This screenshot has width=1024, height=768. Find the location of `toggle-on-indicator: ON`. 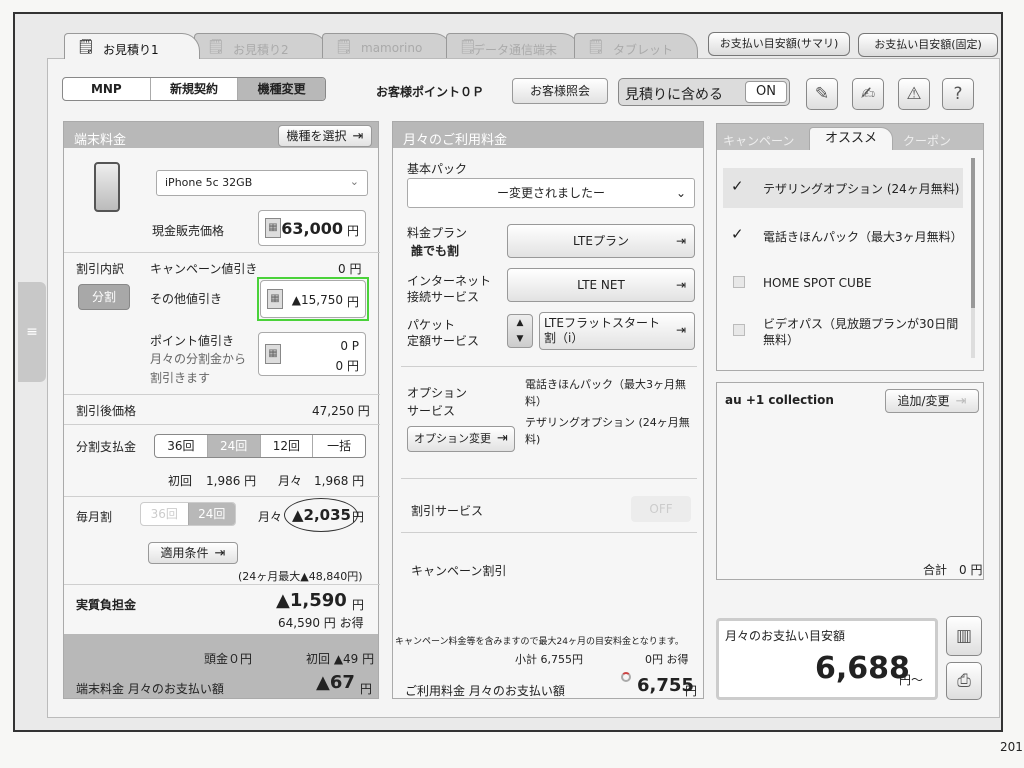

toggle-on-indicator: ON is located at coordinates (766, 92).